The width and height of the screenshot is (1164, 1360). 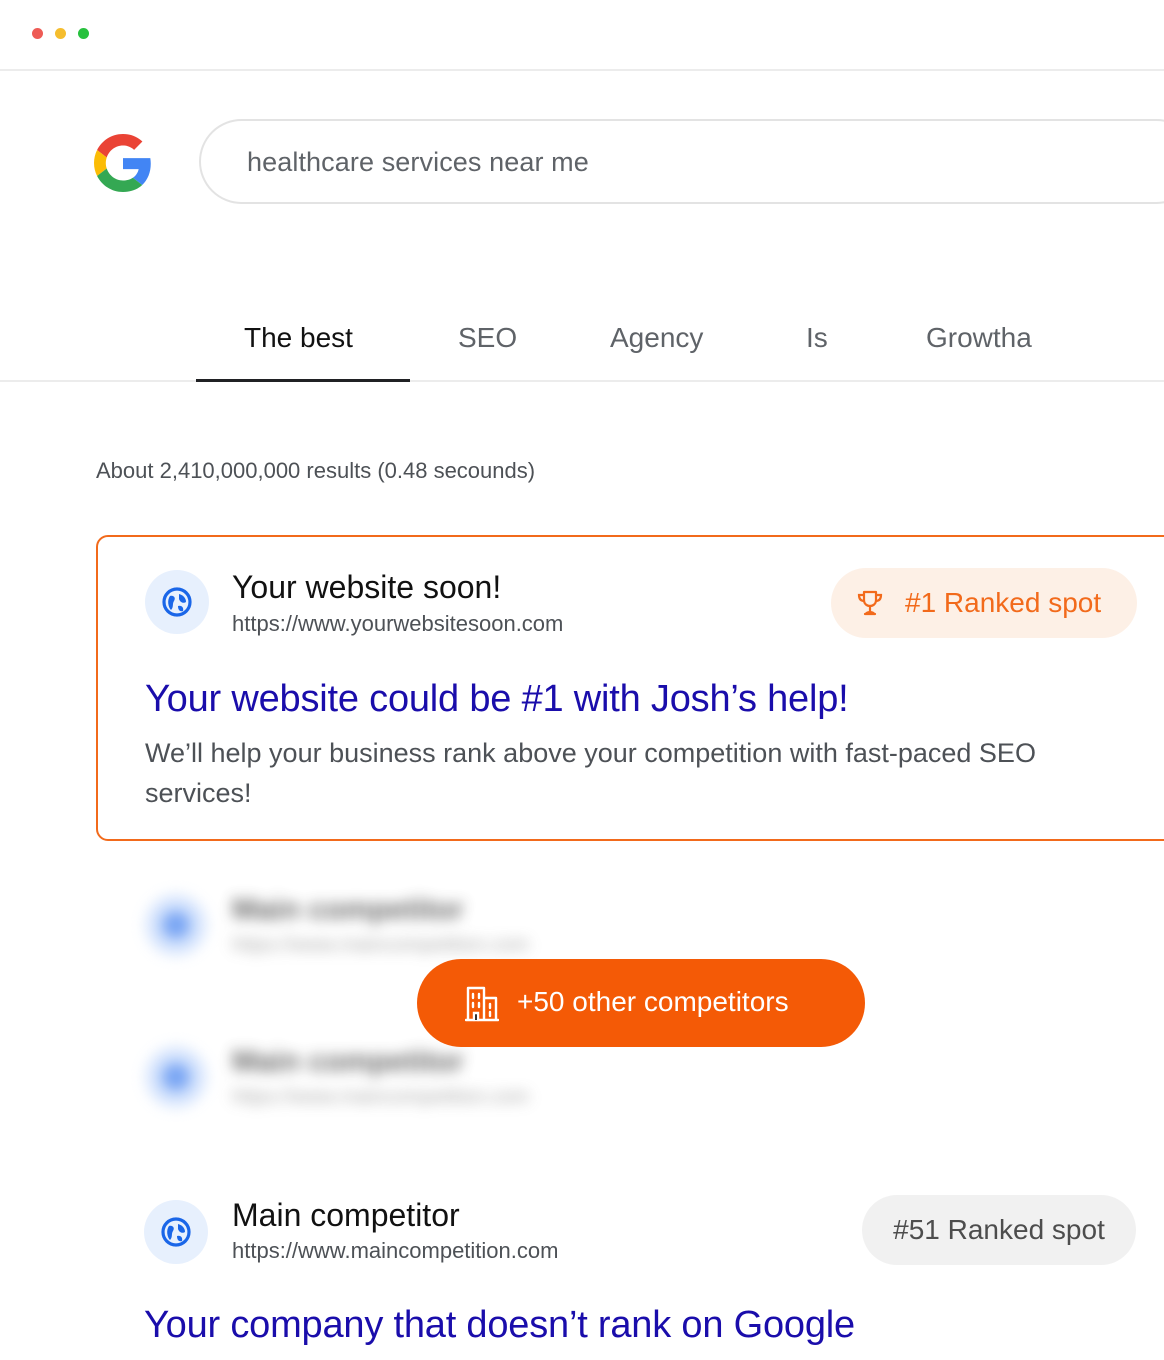 I want to click on building-icon, so click(x=482, y=1004).